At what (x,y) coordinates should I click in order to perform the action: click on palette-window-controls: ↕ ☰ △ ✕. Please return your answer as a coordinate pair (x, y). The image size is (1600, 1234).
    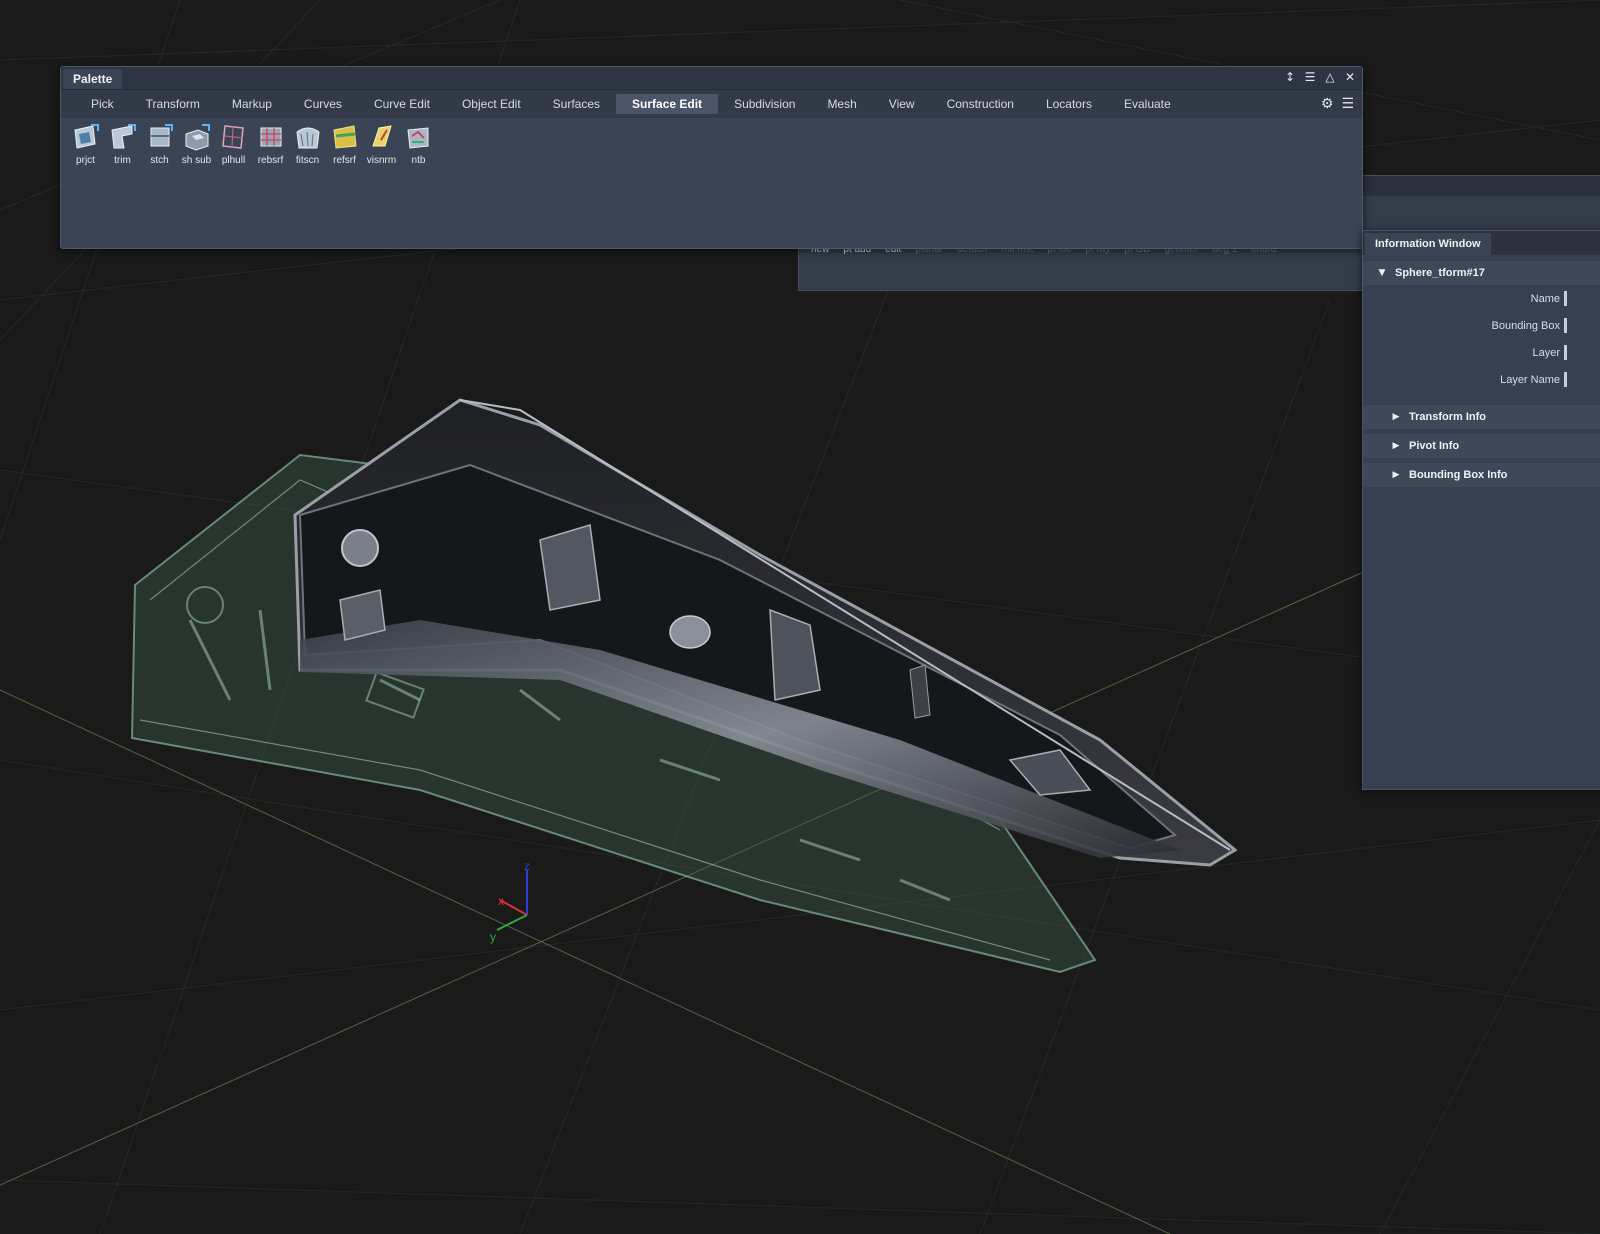
    Looking at the image, I should click on (1320, 77).